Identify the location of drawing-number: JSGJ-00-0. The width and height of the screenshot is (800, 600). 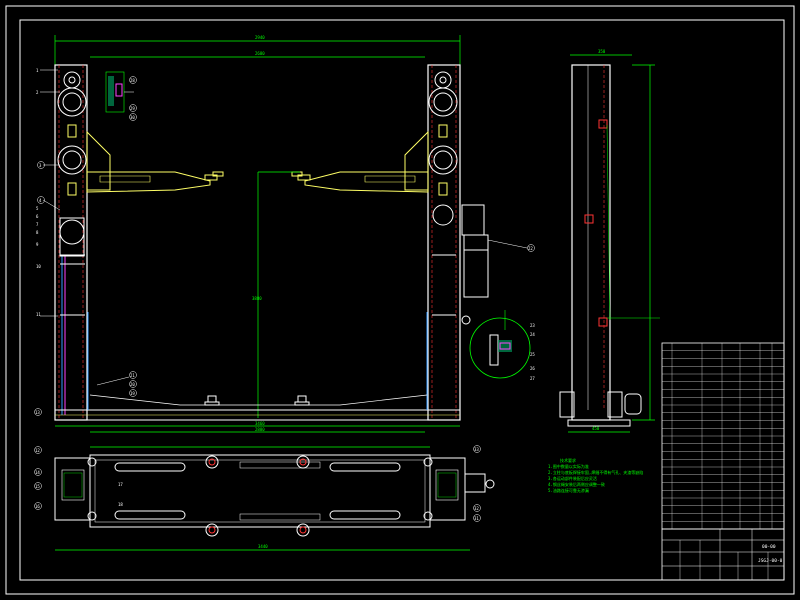
(770, 561).